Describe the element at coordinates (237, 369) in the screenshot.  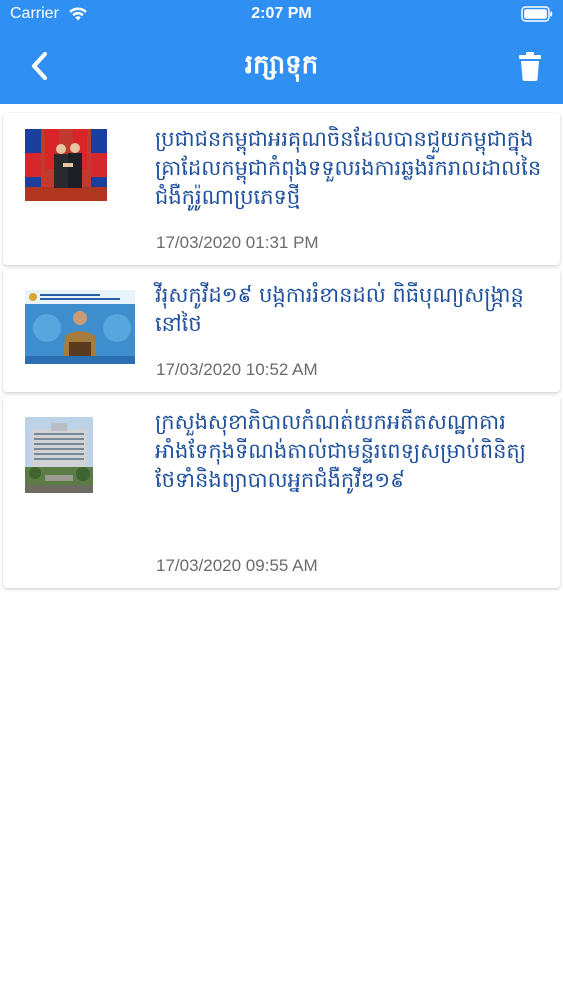
I see `article-date: 17/03/2020 10:52 AM` at that location.